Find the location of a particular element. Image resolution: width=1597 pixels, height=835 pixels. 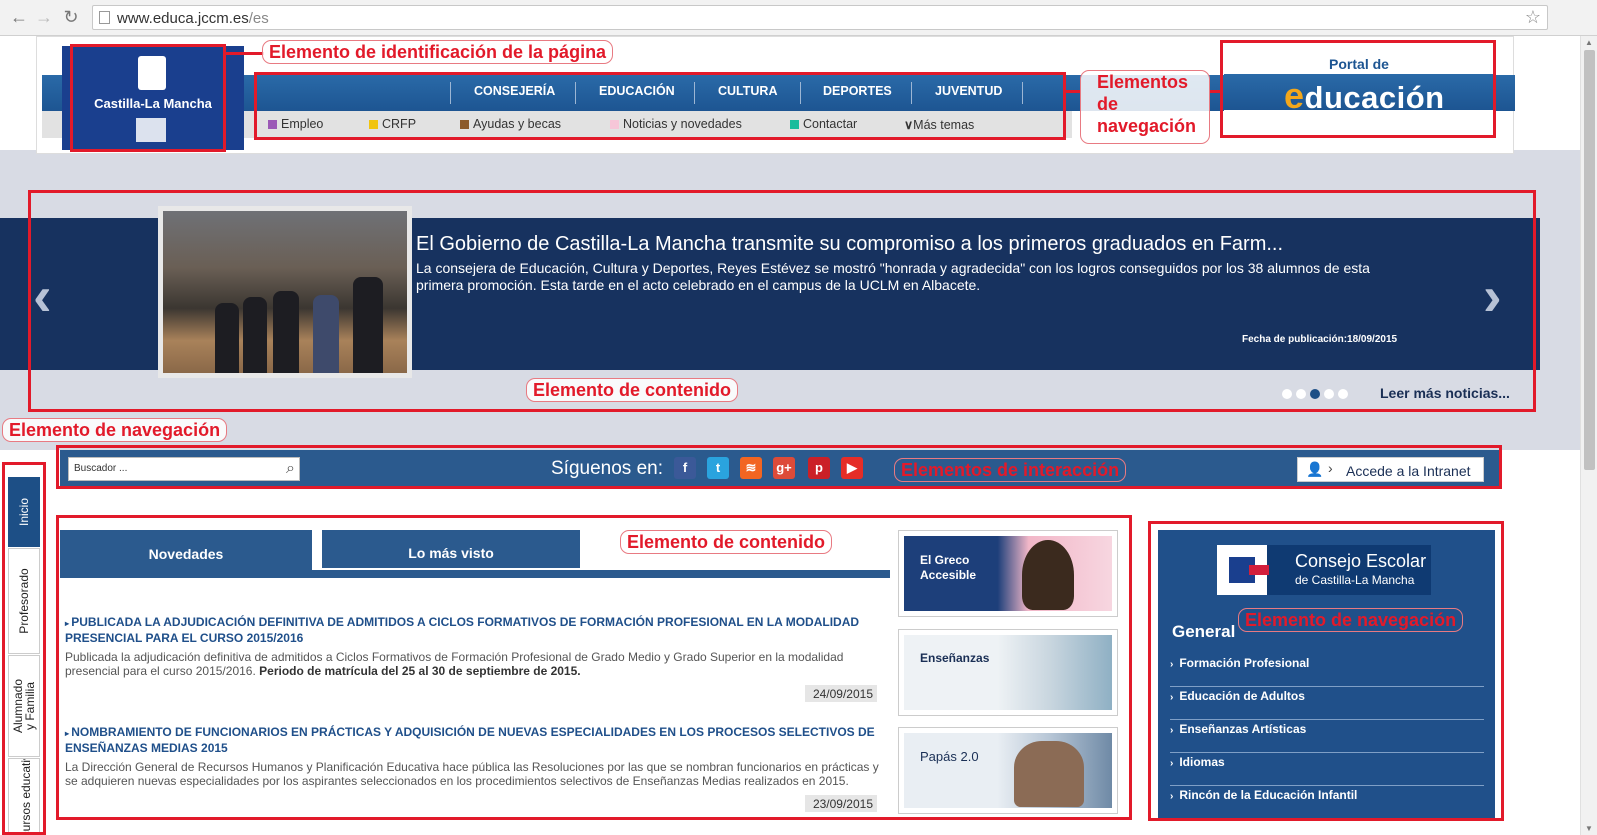

annotation-navigation-right: Elemento de navegación is located at coordinates (1351, 620).